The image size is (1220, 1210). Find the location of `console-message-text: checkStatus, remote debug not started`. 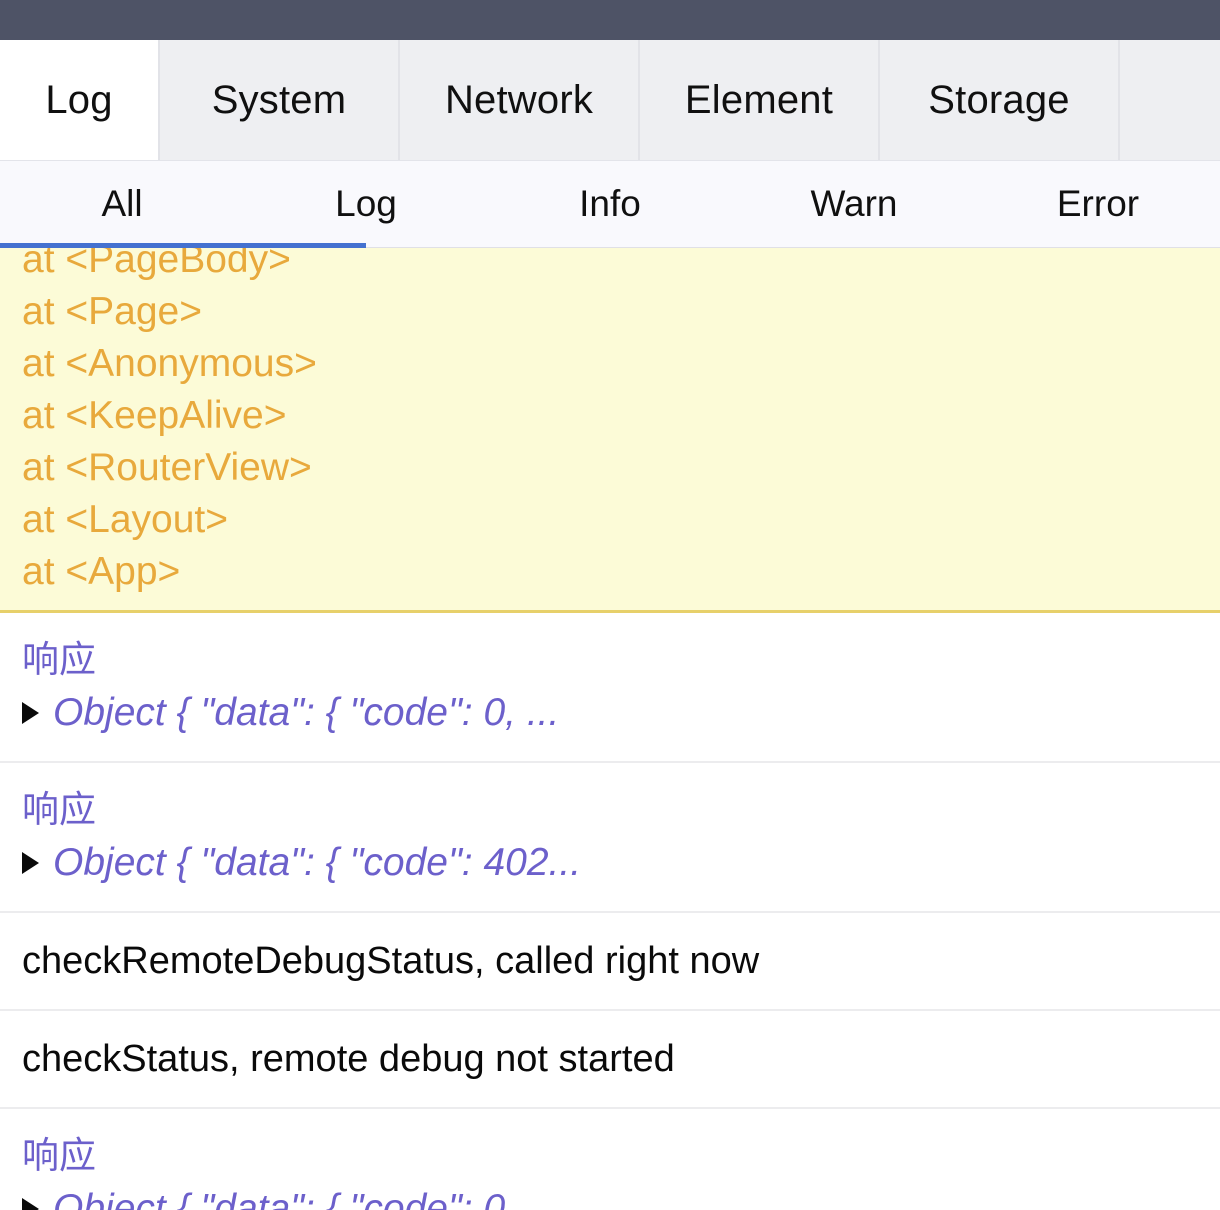

console-message-text: checkStatus, remote debug not started is located at coordinates (348, 1059).